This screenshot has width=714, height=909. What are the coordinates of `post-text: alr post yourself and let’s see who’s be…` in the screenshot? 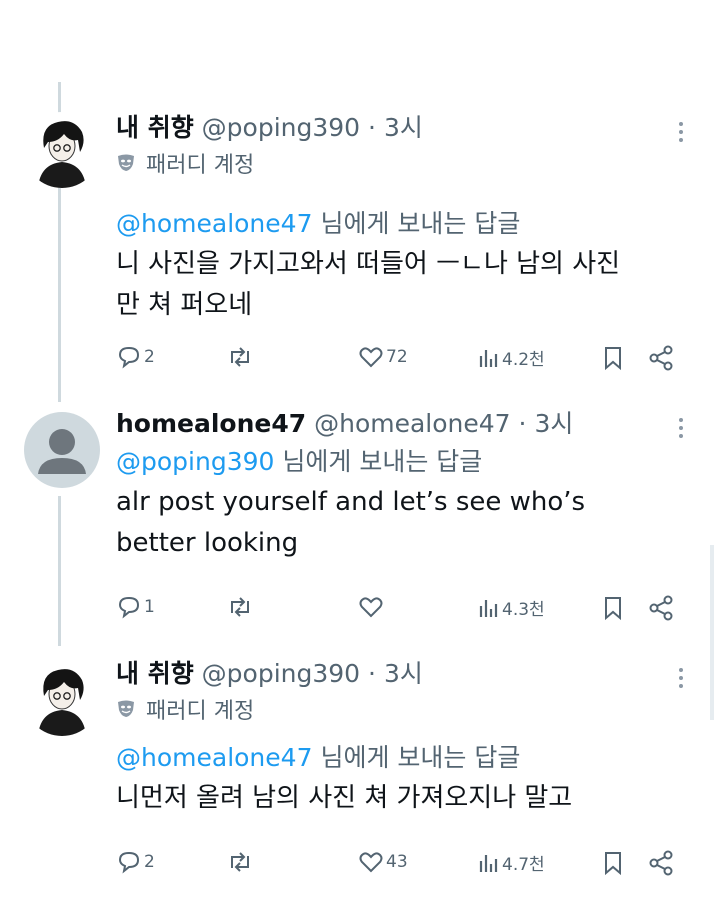 It's located at (351, 522).